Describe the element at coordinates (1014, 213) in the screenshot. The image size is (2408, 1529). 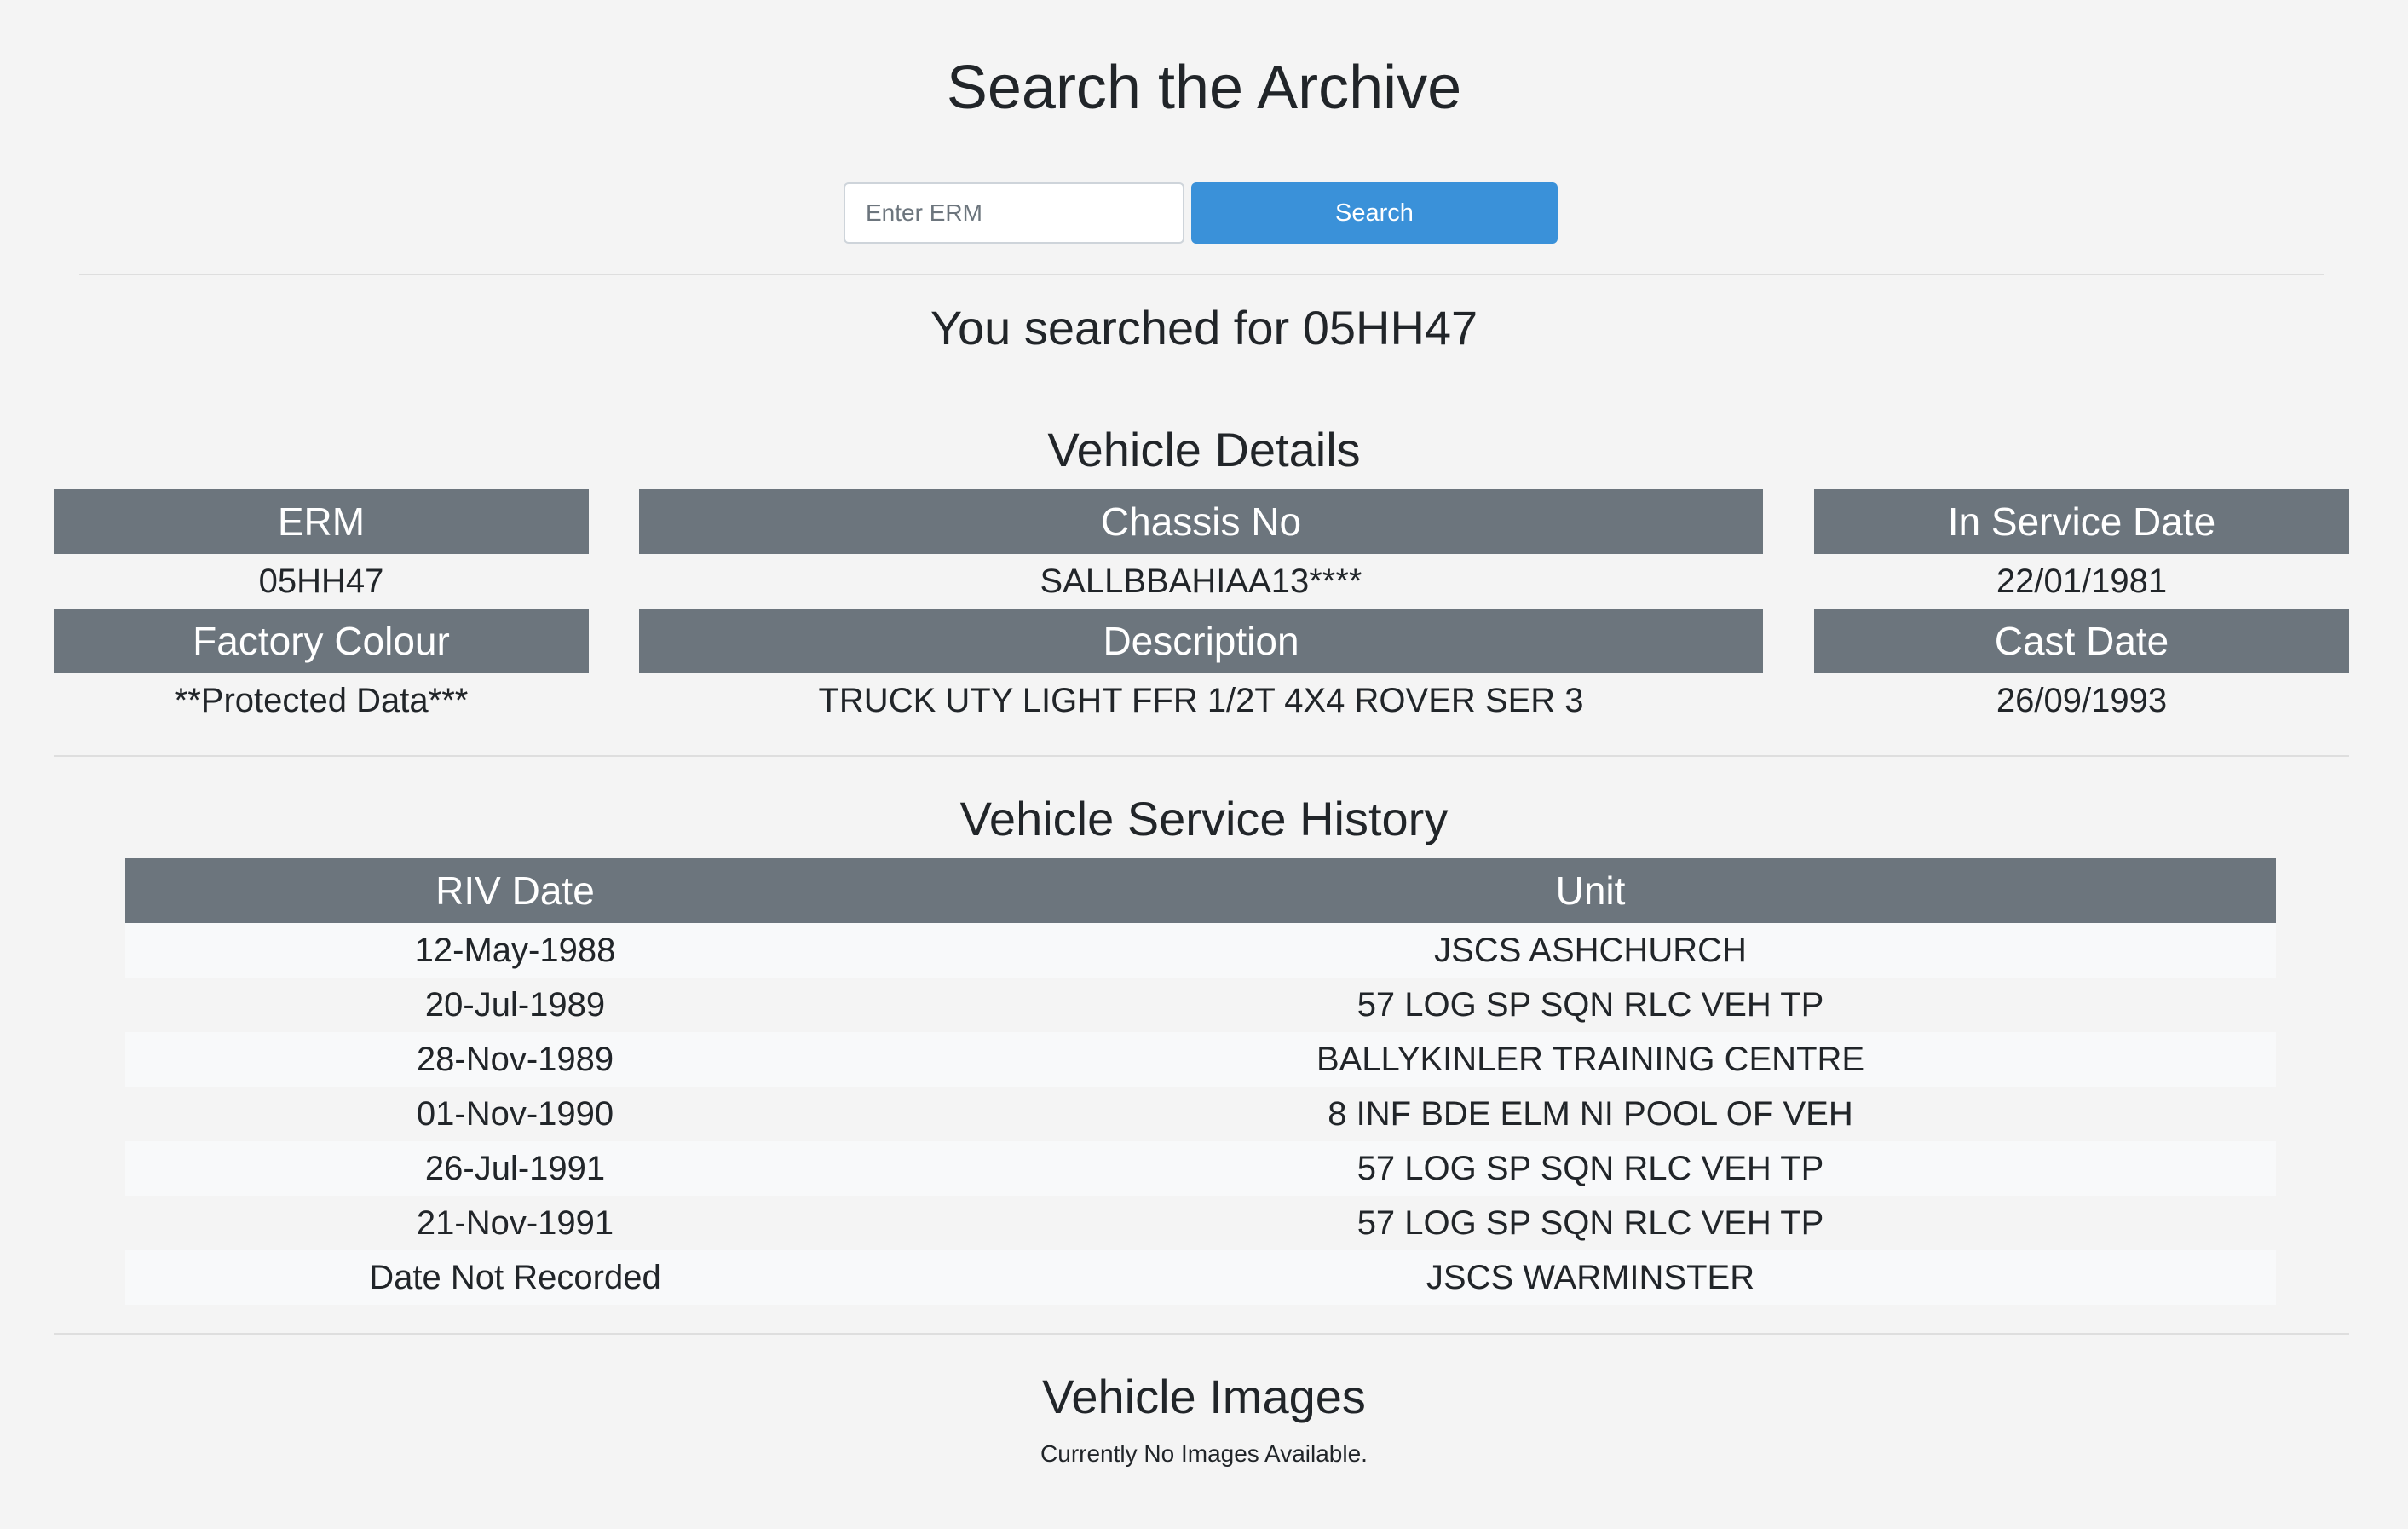
I see `erm-search-input` at that location.